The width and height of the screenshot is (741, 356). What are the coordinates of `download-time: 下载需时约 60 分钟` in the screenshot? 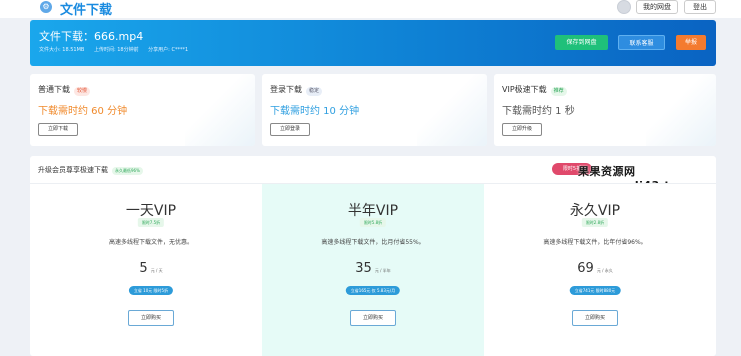 It's located at (83, 111).